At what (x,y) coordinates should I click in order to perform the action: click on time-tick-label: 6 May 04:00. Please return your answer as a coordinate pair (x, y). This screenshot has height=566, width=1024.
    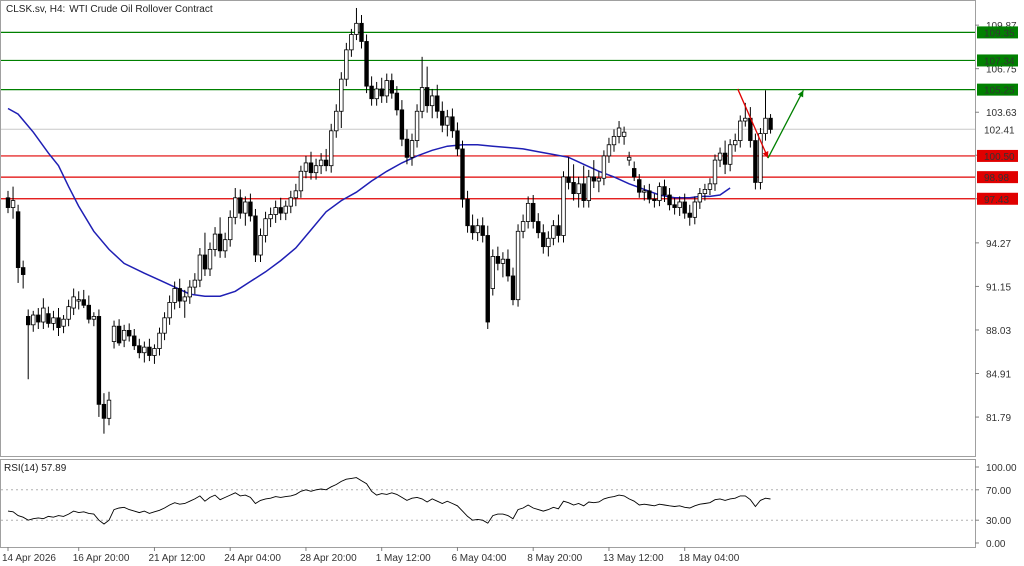
    Looking at the image, I should click on (478, 558).